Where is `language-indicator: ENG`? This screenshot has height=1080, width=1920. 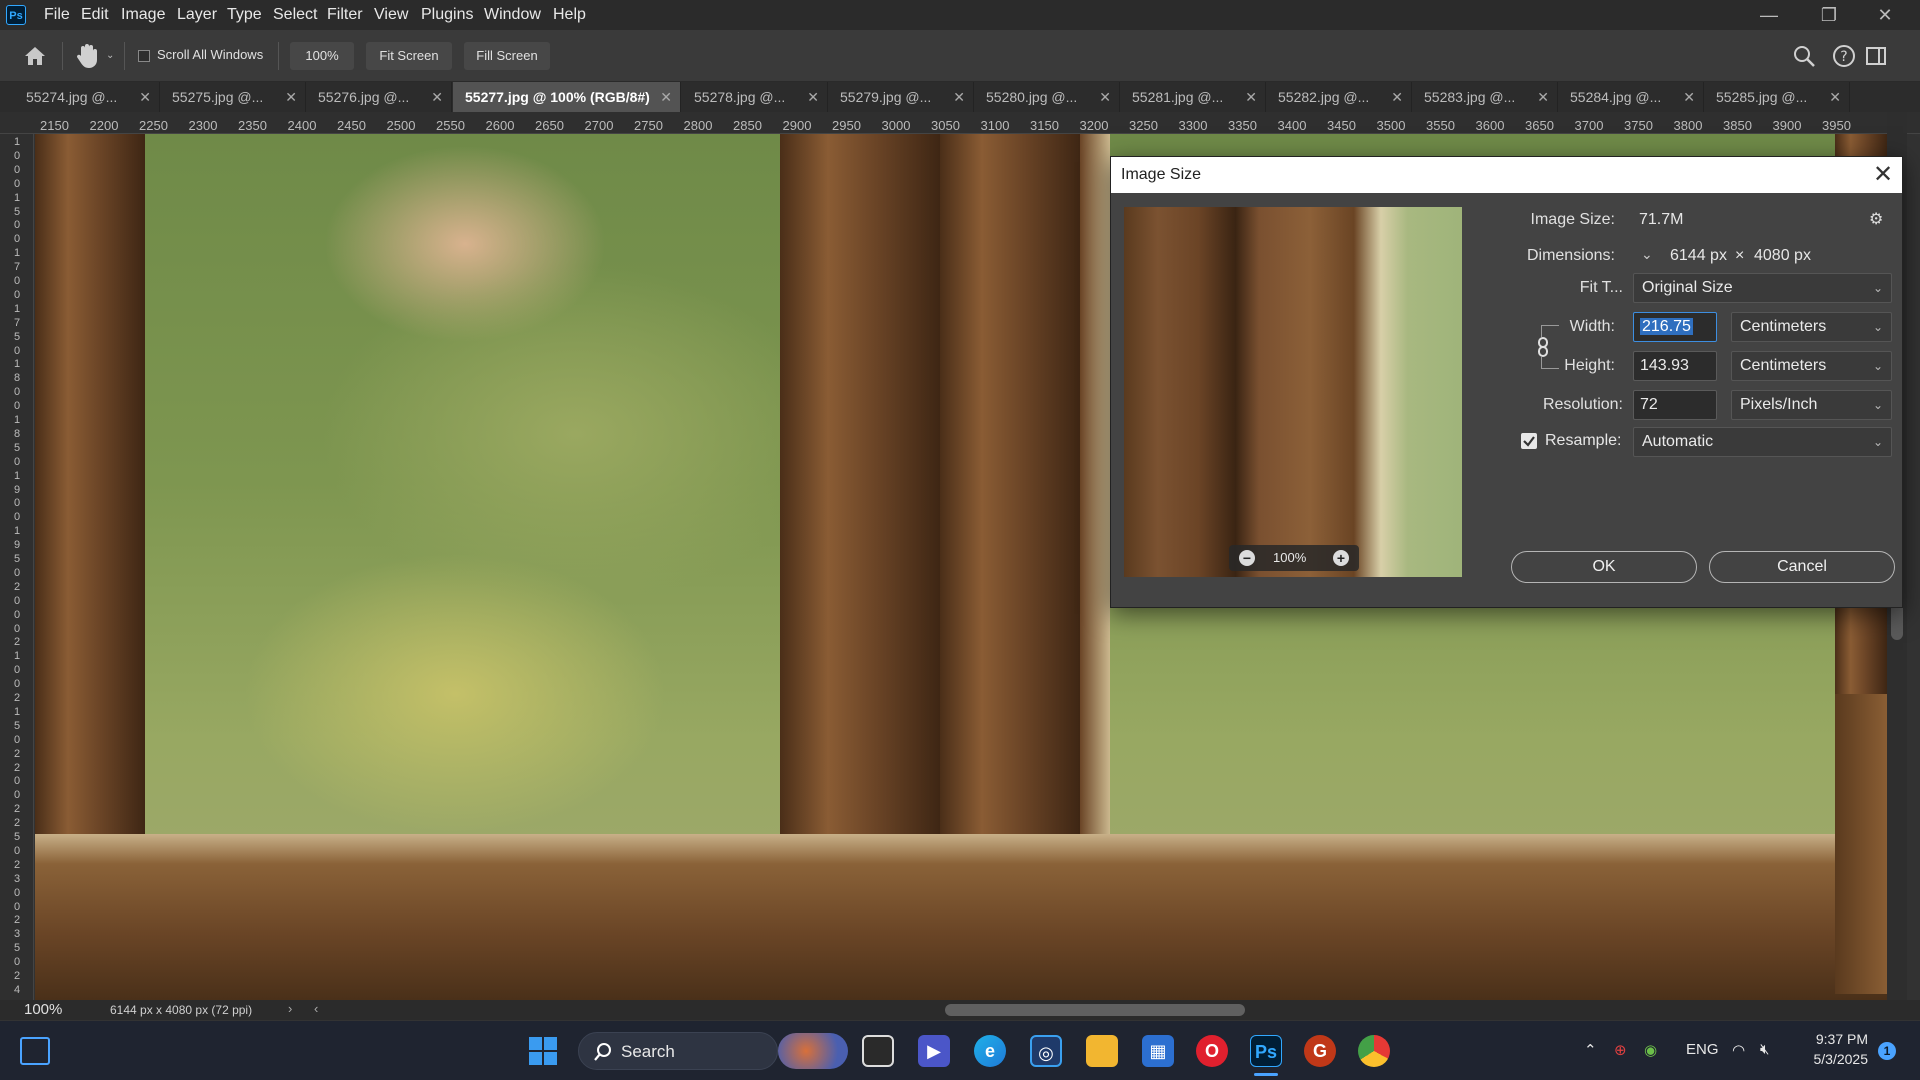
language-indicator: ENG is located at coordinates (1702, 1049).